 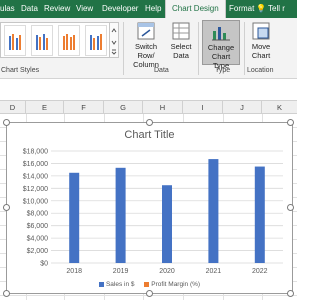 I want to click on change-chart-type-icon, so click(x=221, y=34).